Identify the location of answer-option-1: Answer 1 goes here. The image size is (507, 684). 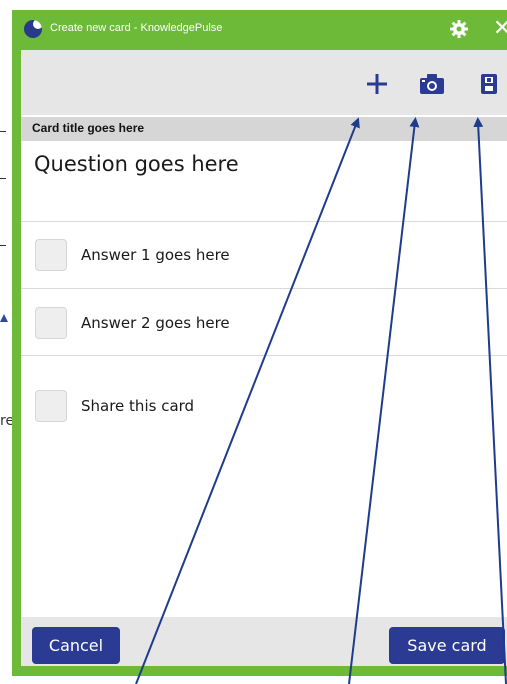
(132, 255).